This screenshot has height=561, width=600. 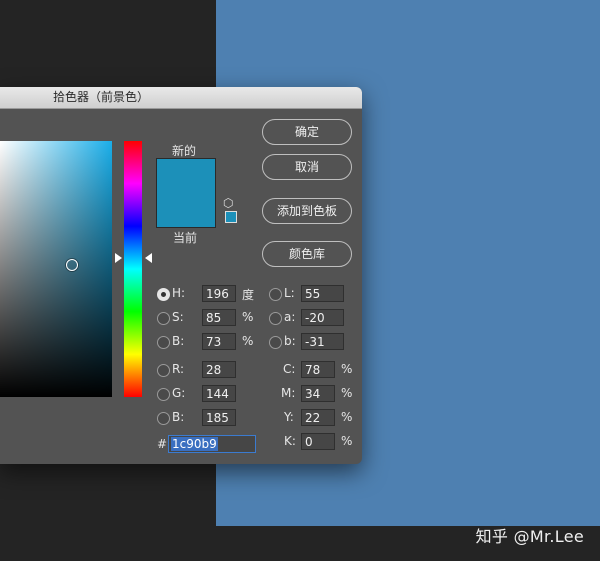 What do you see at coordinates (307, 167) in the screenshot?
I see `cancel-button: 取消` at bounding box center [307, 167].